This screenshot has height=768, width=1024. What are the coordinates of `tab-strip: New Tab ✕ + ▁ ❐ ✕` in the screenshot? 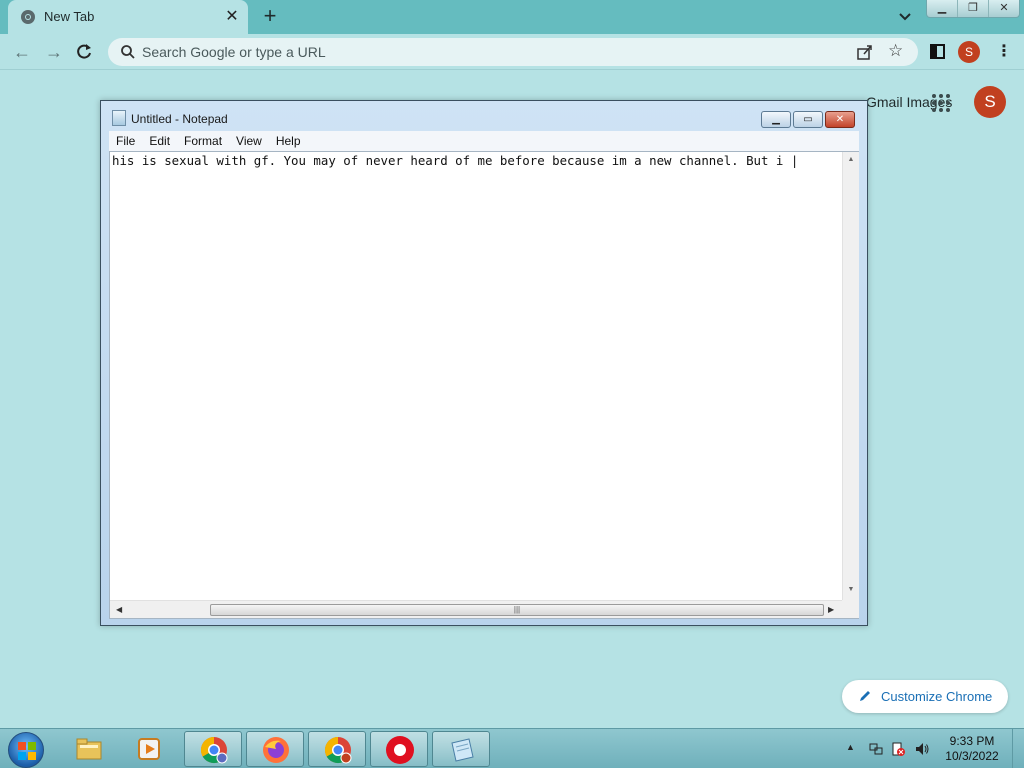 It's located at (512, 17).